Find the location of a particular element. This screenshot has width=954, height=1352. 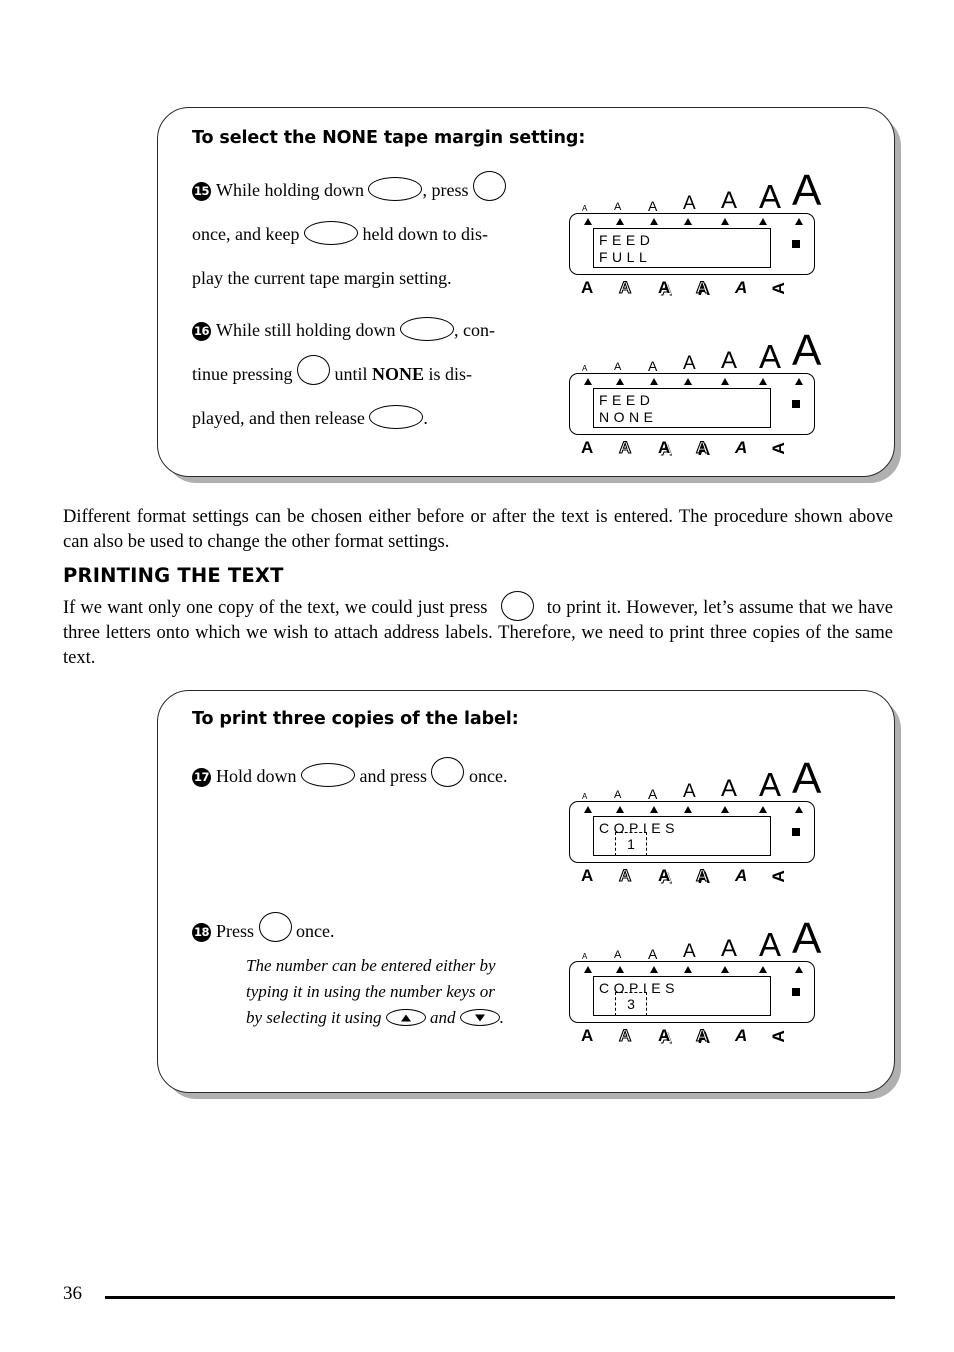

step-16-text-c: tinue pressing is located at coordinates (242, 374).